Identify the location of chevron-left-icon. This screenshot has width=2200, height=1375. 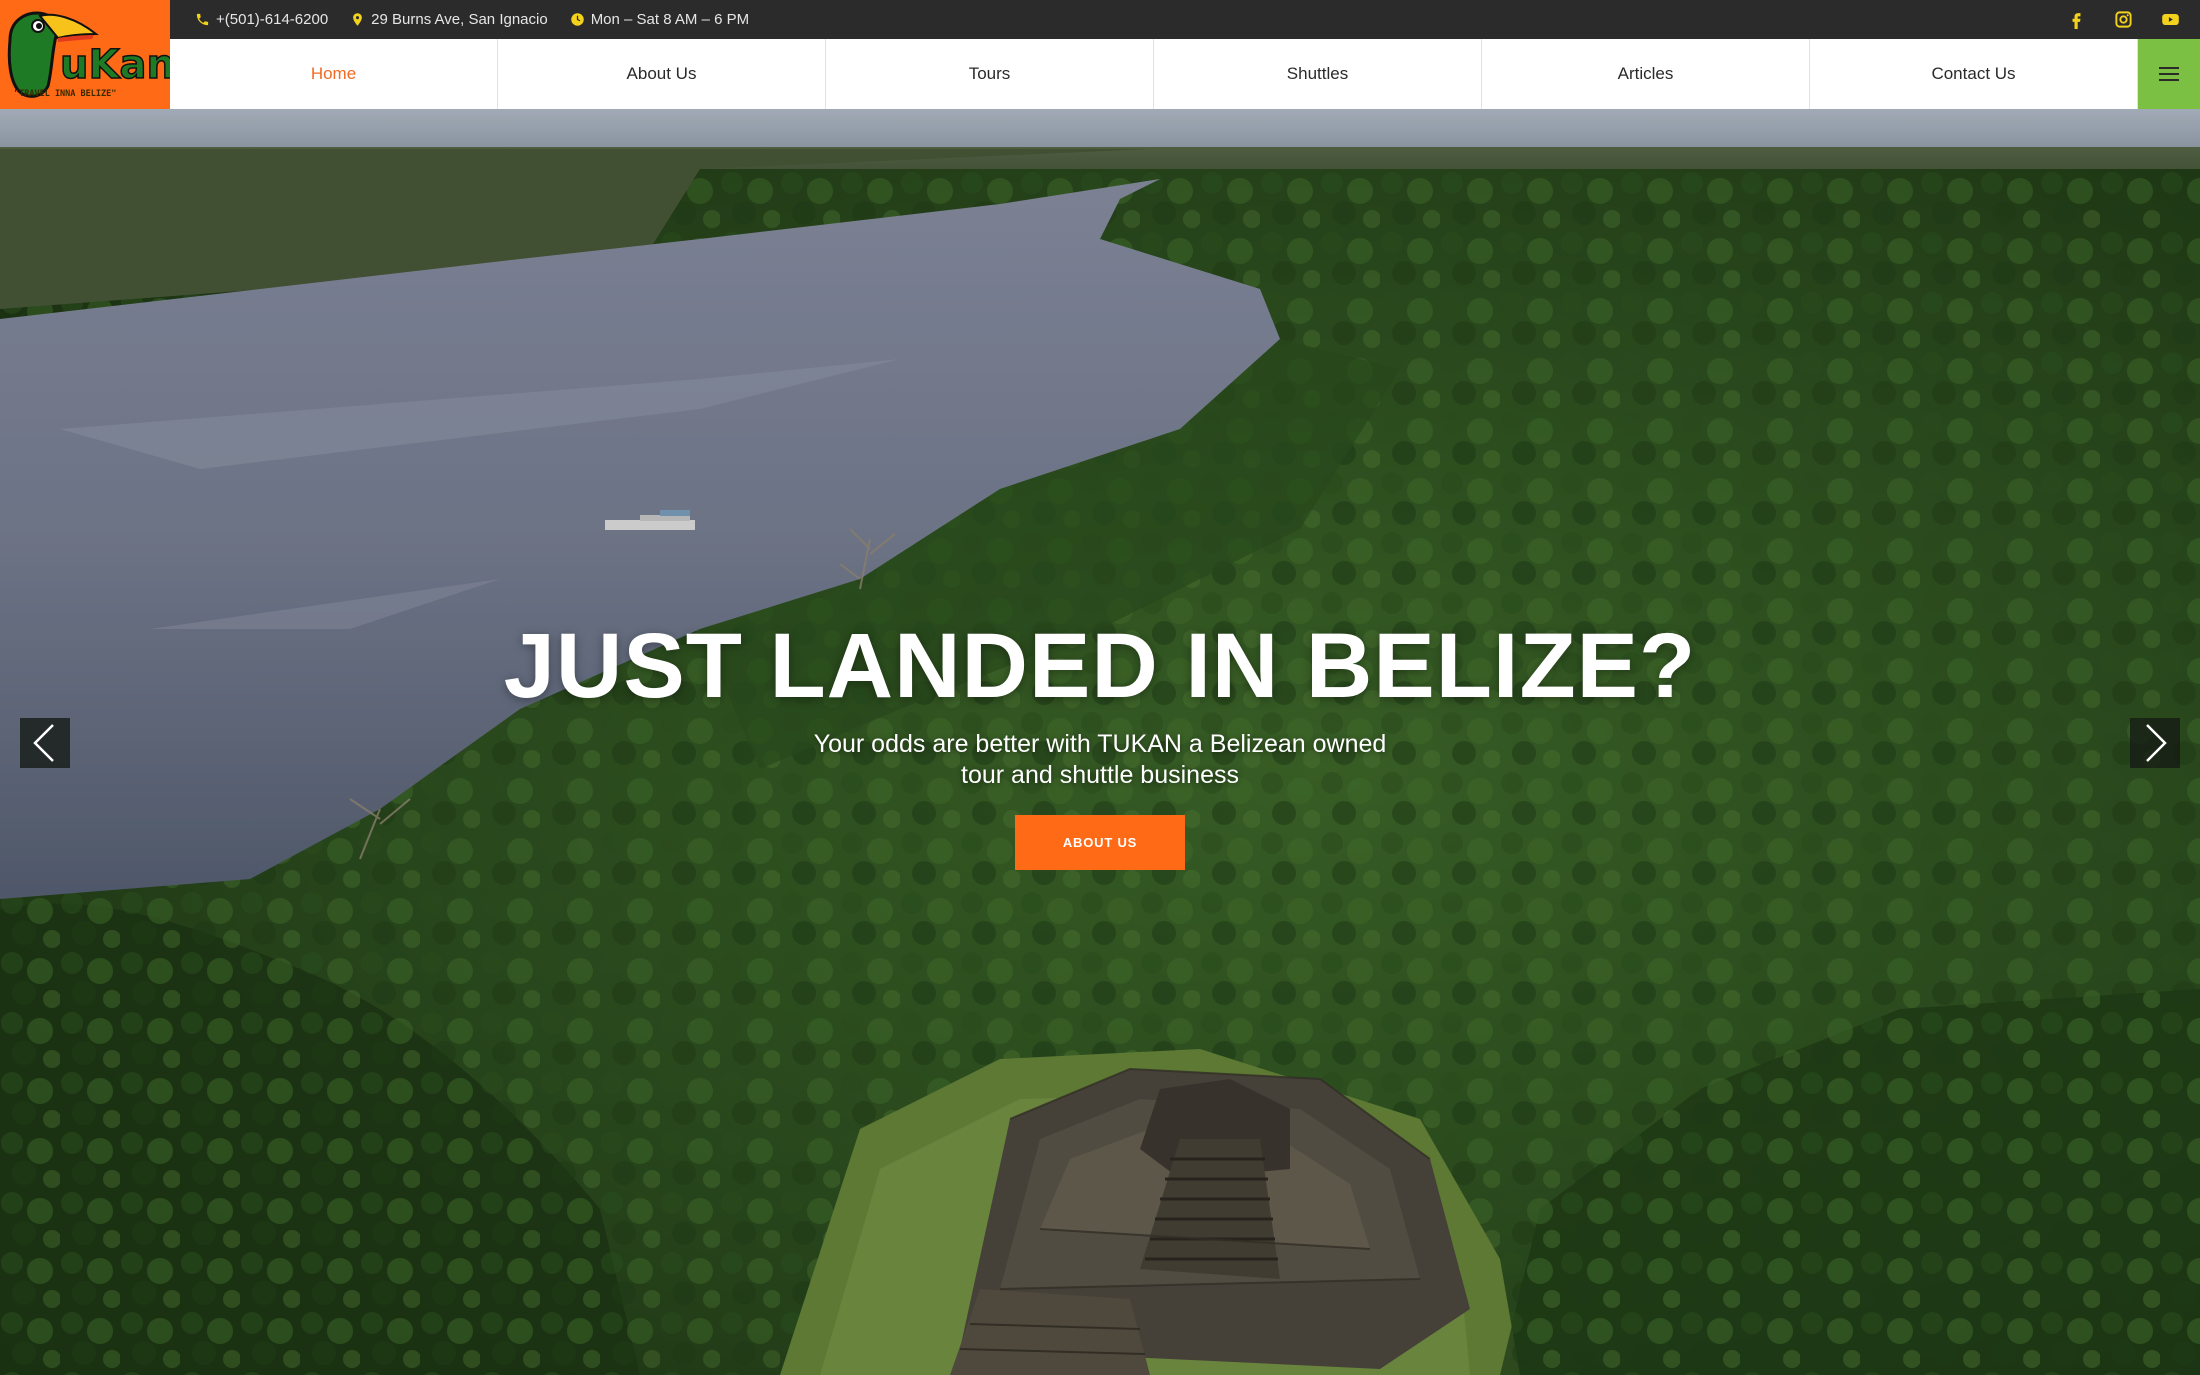
(43, 743).